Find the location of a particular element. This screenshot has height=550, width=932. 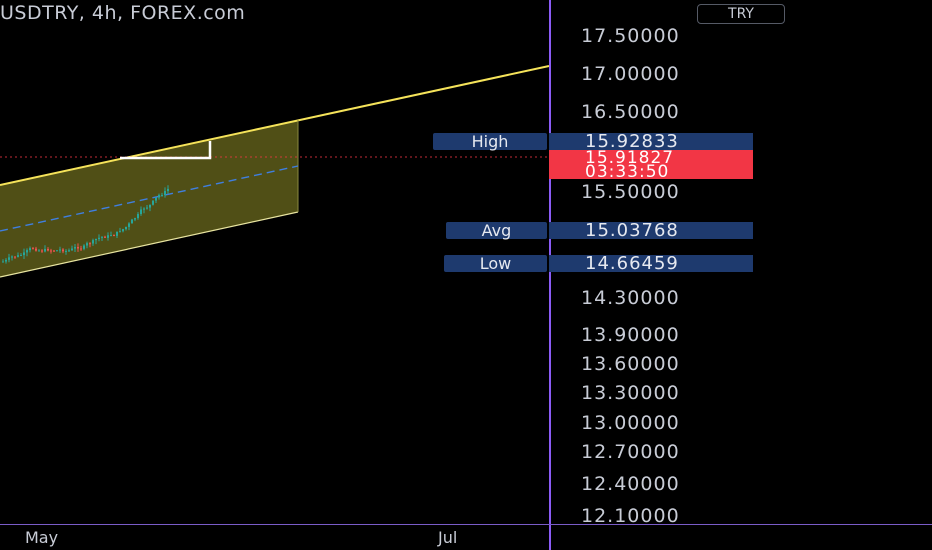

y-tick-label: 14.30000 is located at coordinates (630, 298).